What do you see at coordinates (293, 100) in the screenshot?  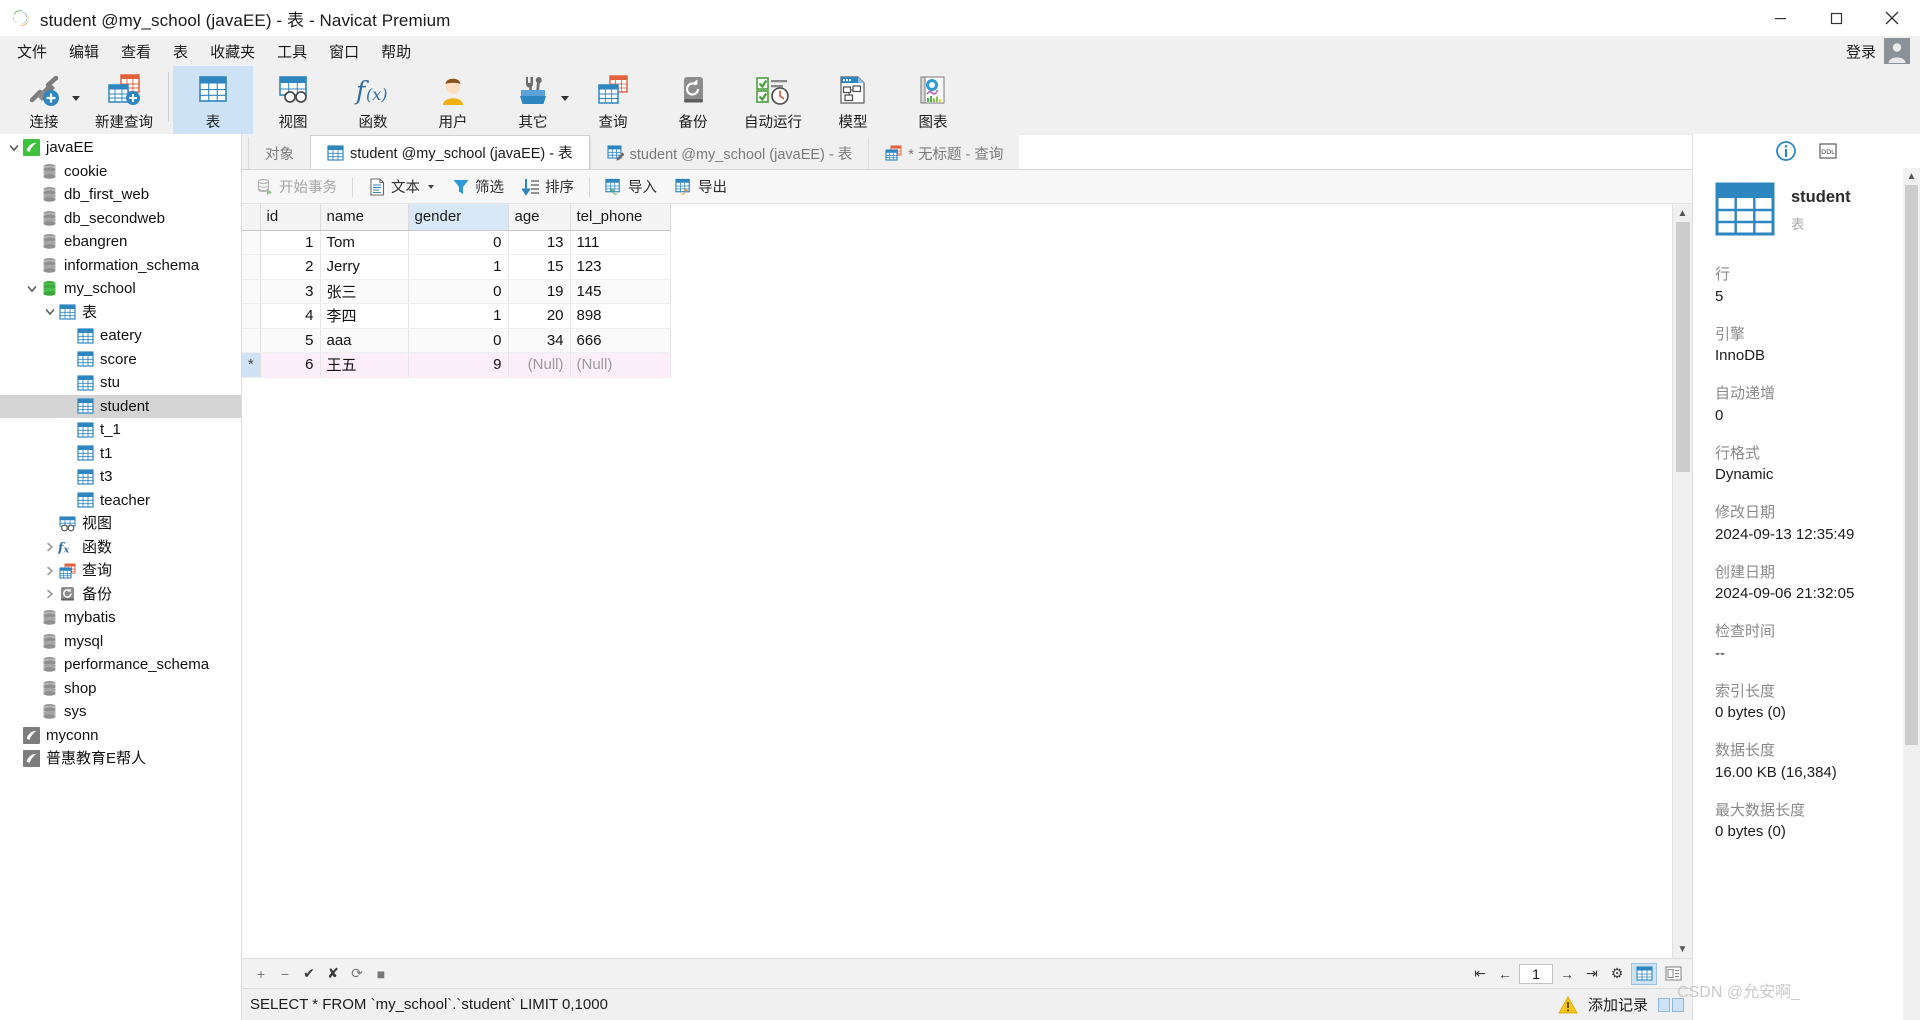 I see `toolbar-view: 视图` at bounding box center [293, 100].